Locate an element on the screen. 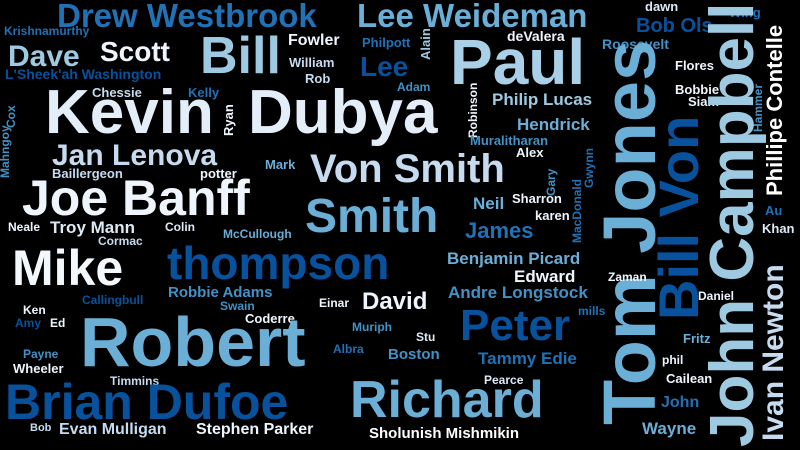  word-albra: Albra is located at coordinates (348, 349).